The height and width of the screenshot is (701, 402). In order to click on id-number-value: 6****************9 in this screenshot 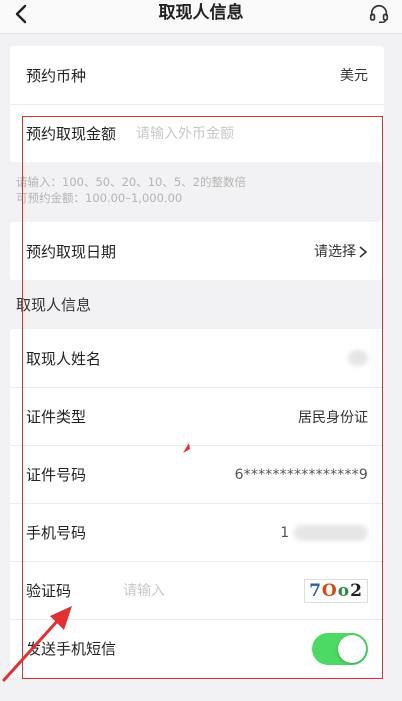, I will do `click(301, 474)`.